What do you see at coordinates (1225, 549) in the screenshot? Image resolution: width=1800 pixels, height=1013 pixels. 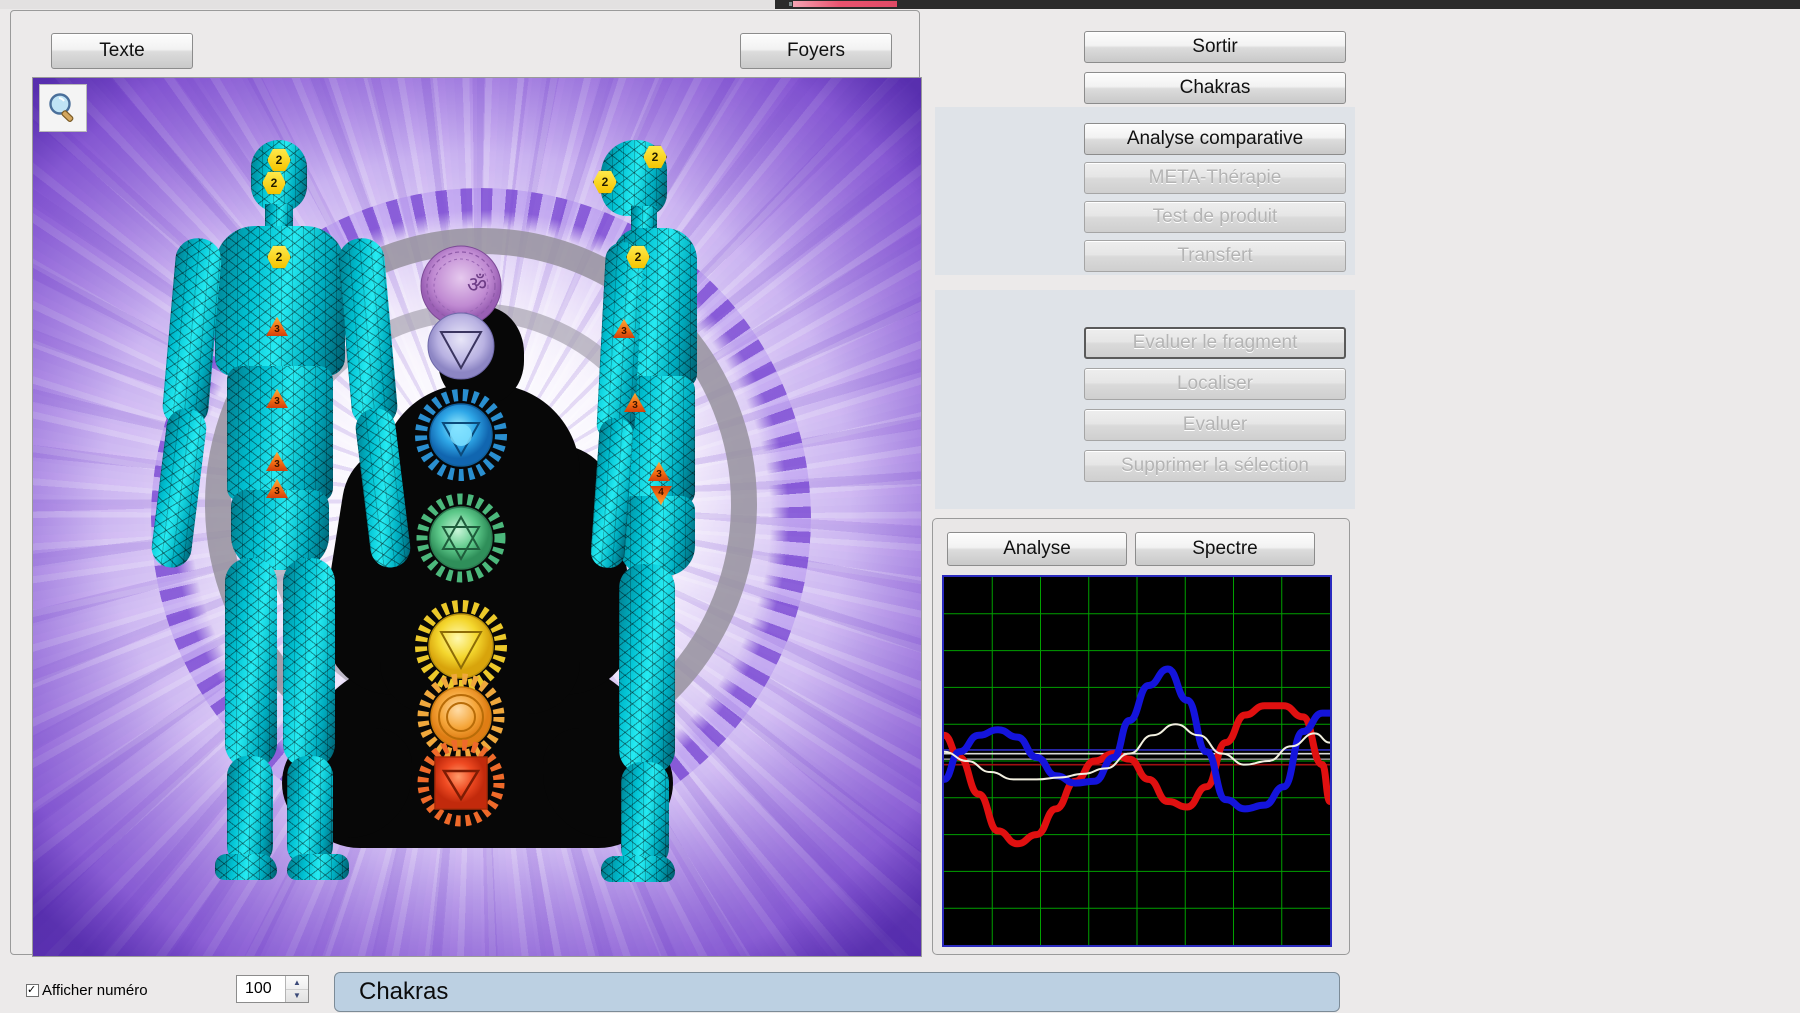 I see `tab-spectre: Spectre` at bounding box center [1225, 549].